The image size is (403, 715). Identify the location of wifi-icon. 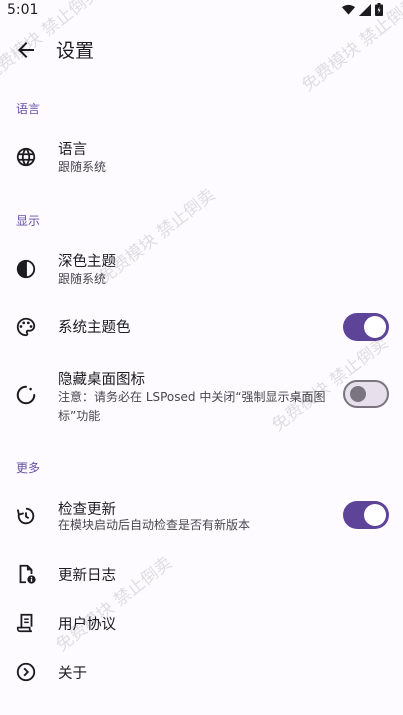
(348, 9).